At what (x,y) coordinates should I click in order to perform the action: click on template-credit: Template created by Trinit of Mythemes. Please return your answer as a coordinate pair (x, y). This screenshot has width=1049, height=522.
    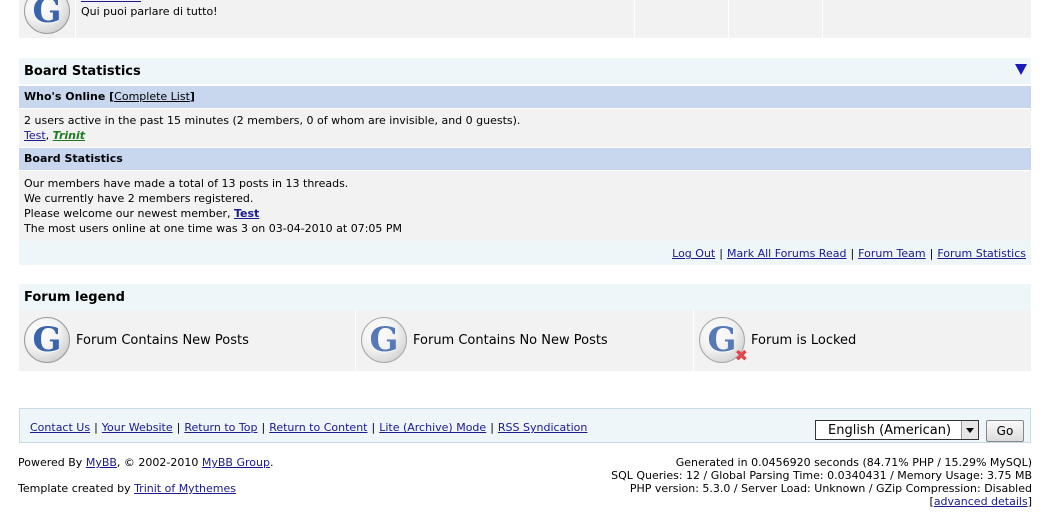
    Looking at the image, I should click on (127, 488).